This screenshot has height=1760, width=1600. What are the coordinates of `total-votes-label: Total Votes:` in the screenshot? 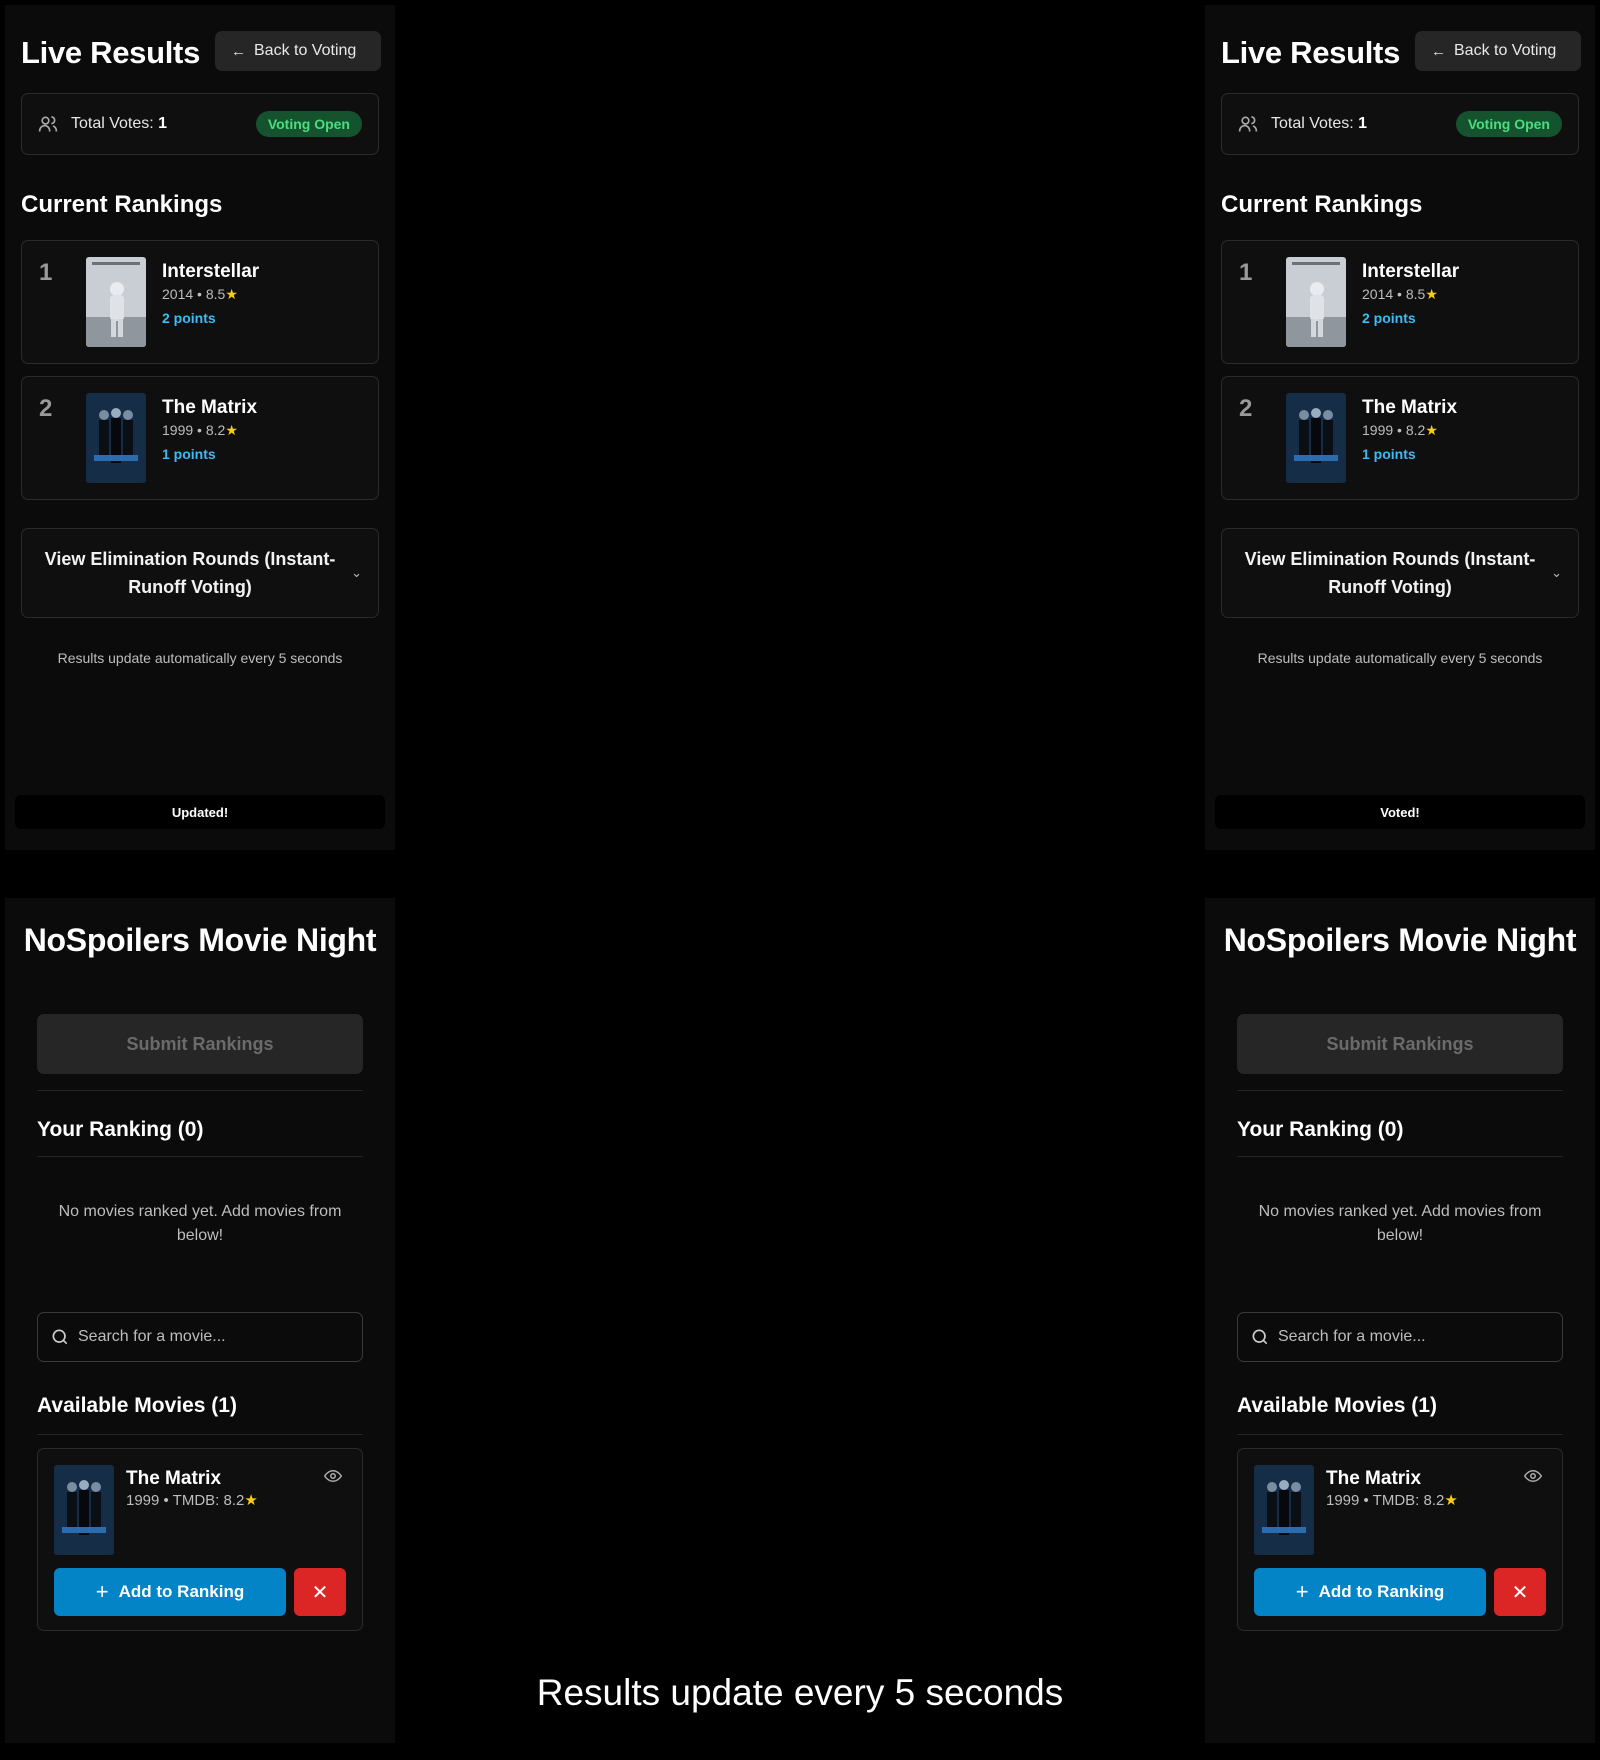 It's located at (1312, 123).